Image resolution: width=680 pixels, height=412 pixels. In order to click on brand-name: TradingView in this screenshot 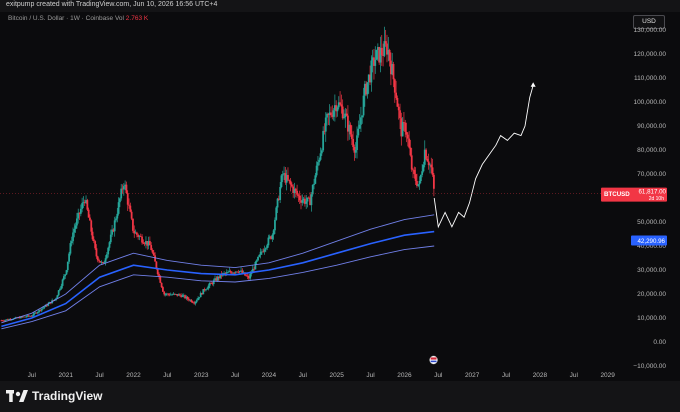, I will do `click(67, 396)`.